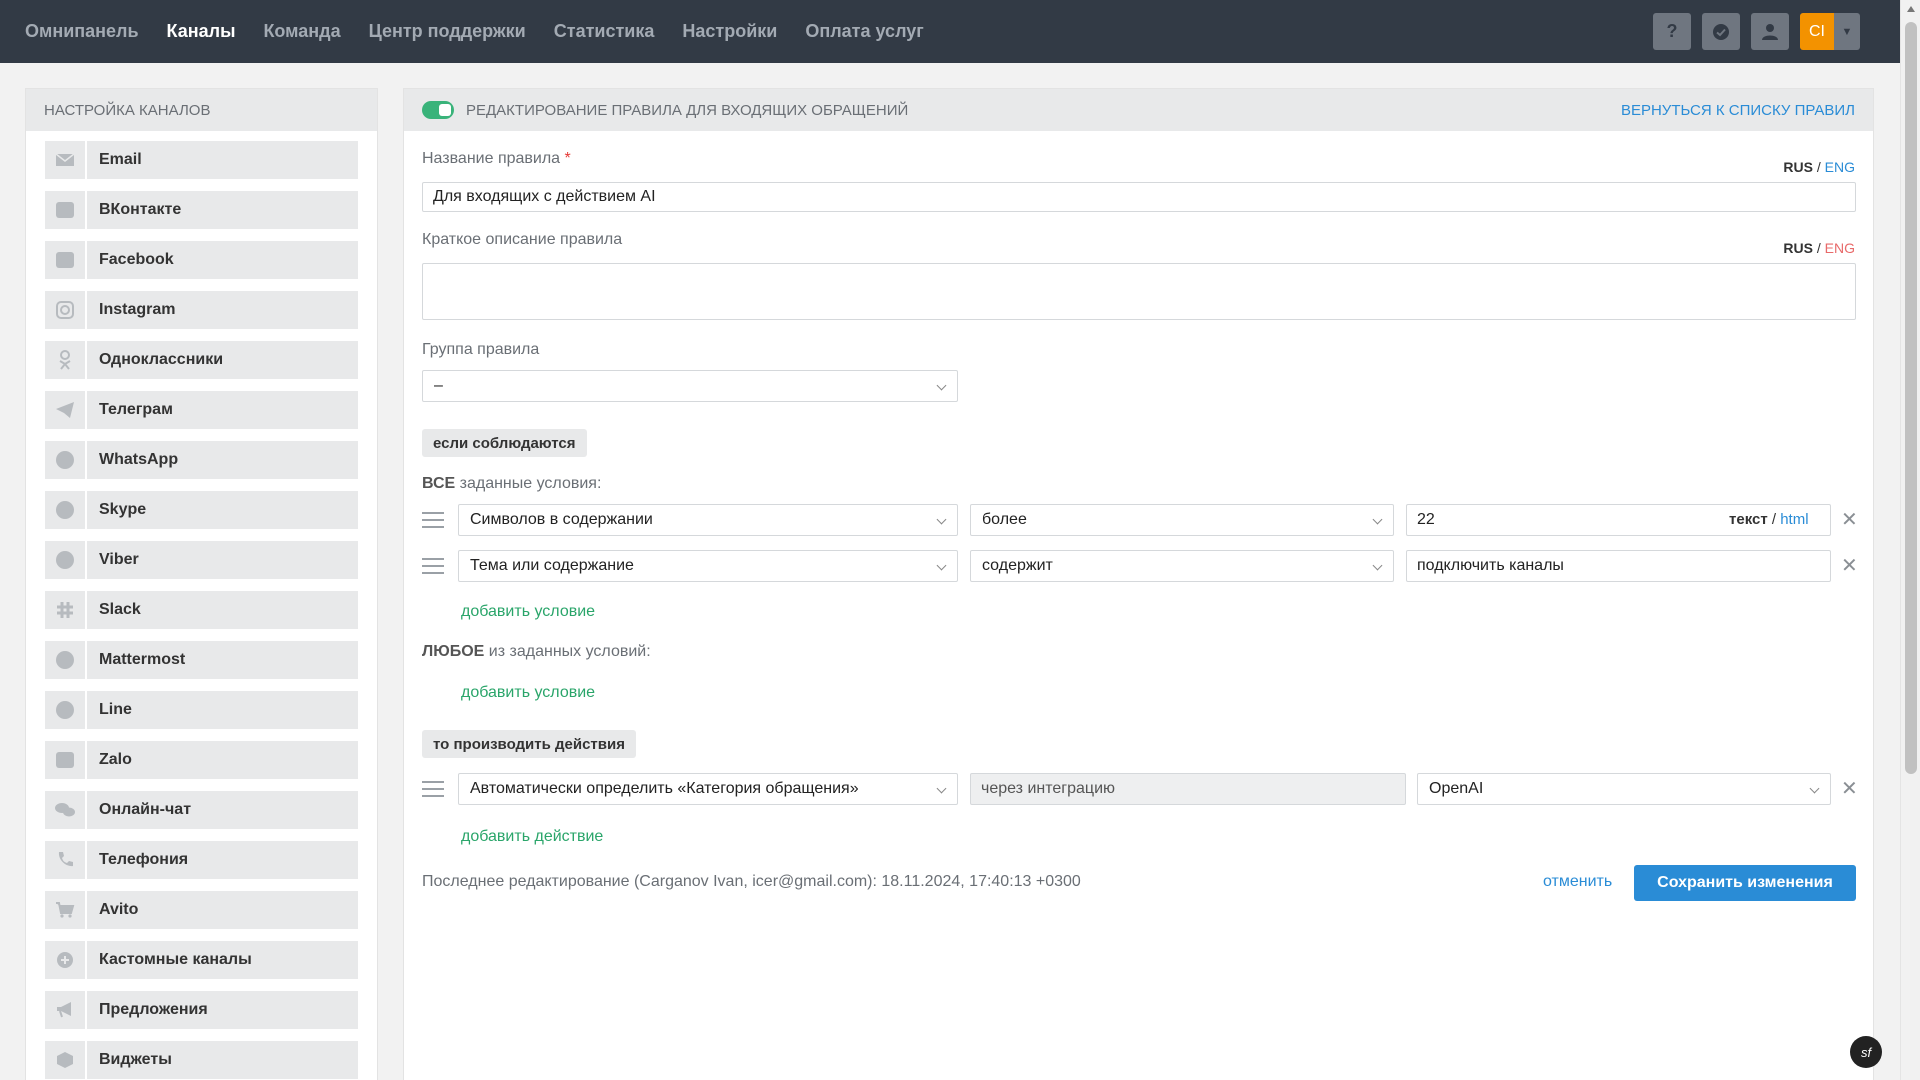  Describe the element at coordinates (491, 158) in the screenshot. I see `rule-name-label-text: Название правила` at that location.